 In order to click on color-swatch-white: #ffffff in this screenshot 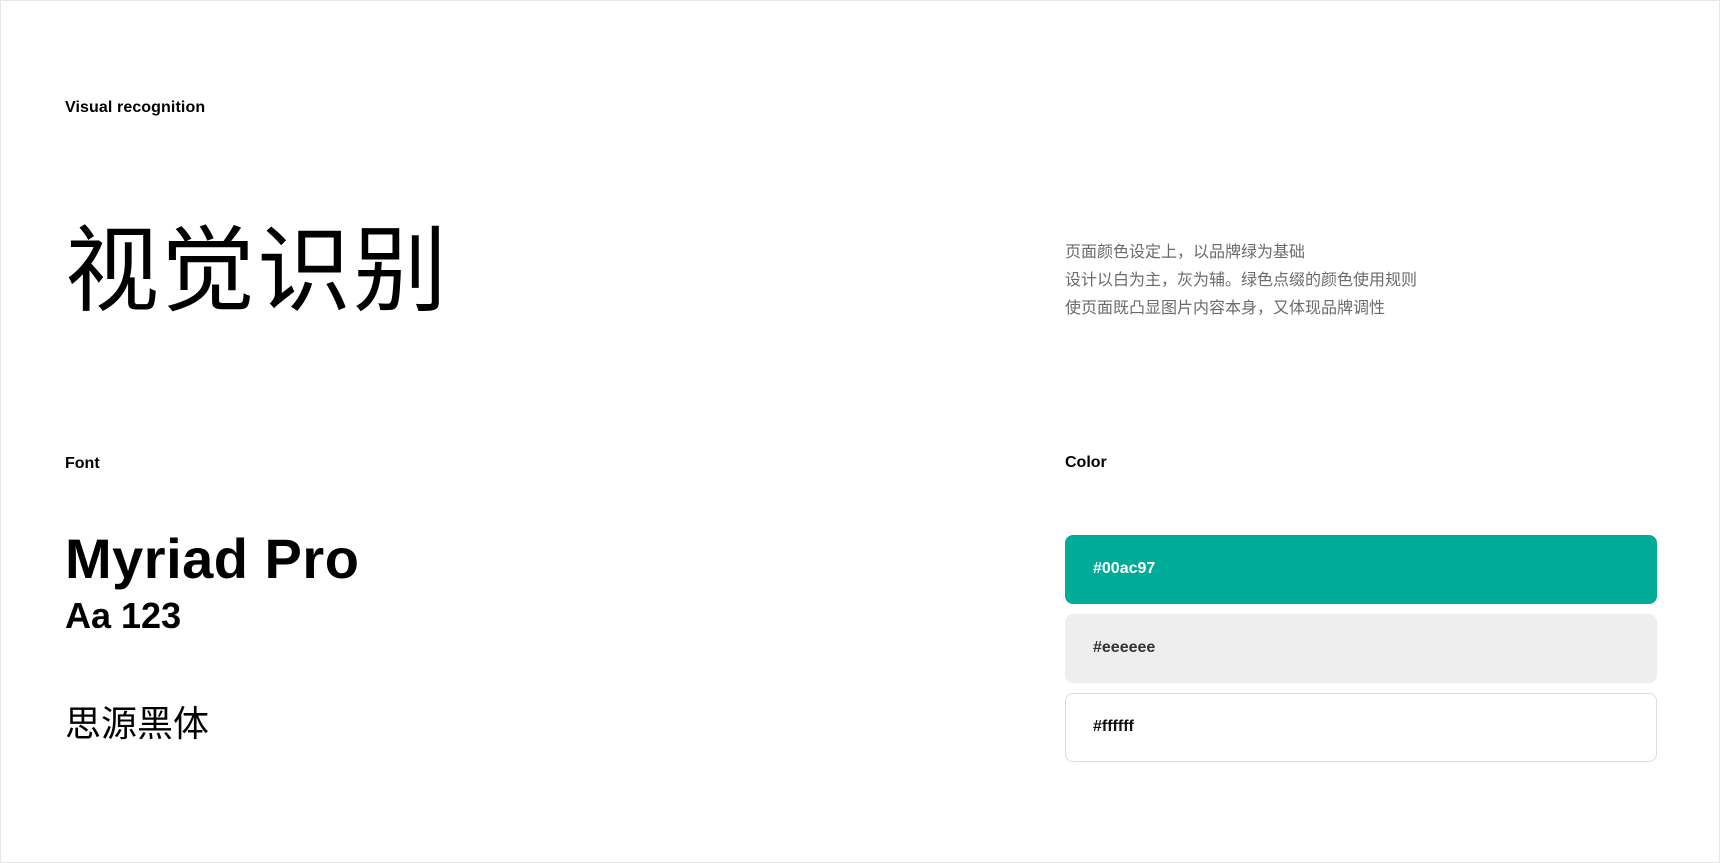, I will do `click(1361, 727)`.